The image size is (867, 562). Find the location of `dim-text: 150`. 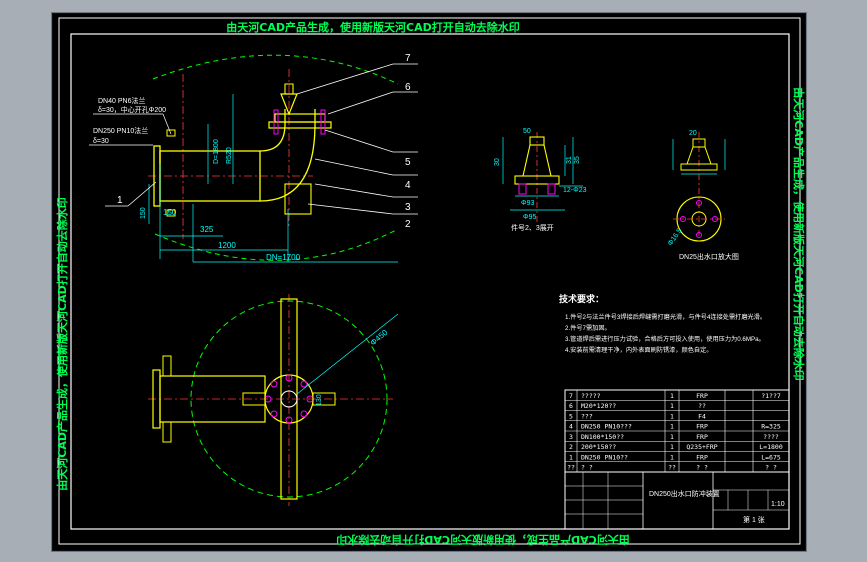

dim-text: 150 is located at coordinates (170, 212).